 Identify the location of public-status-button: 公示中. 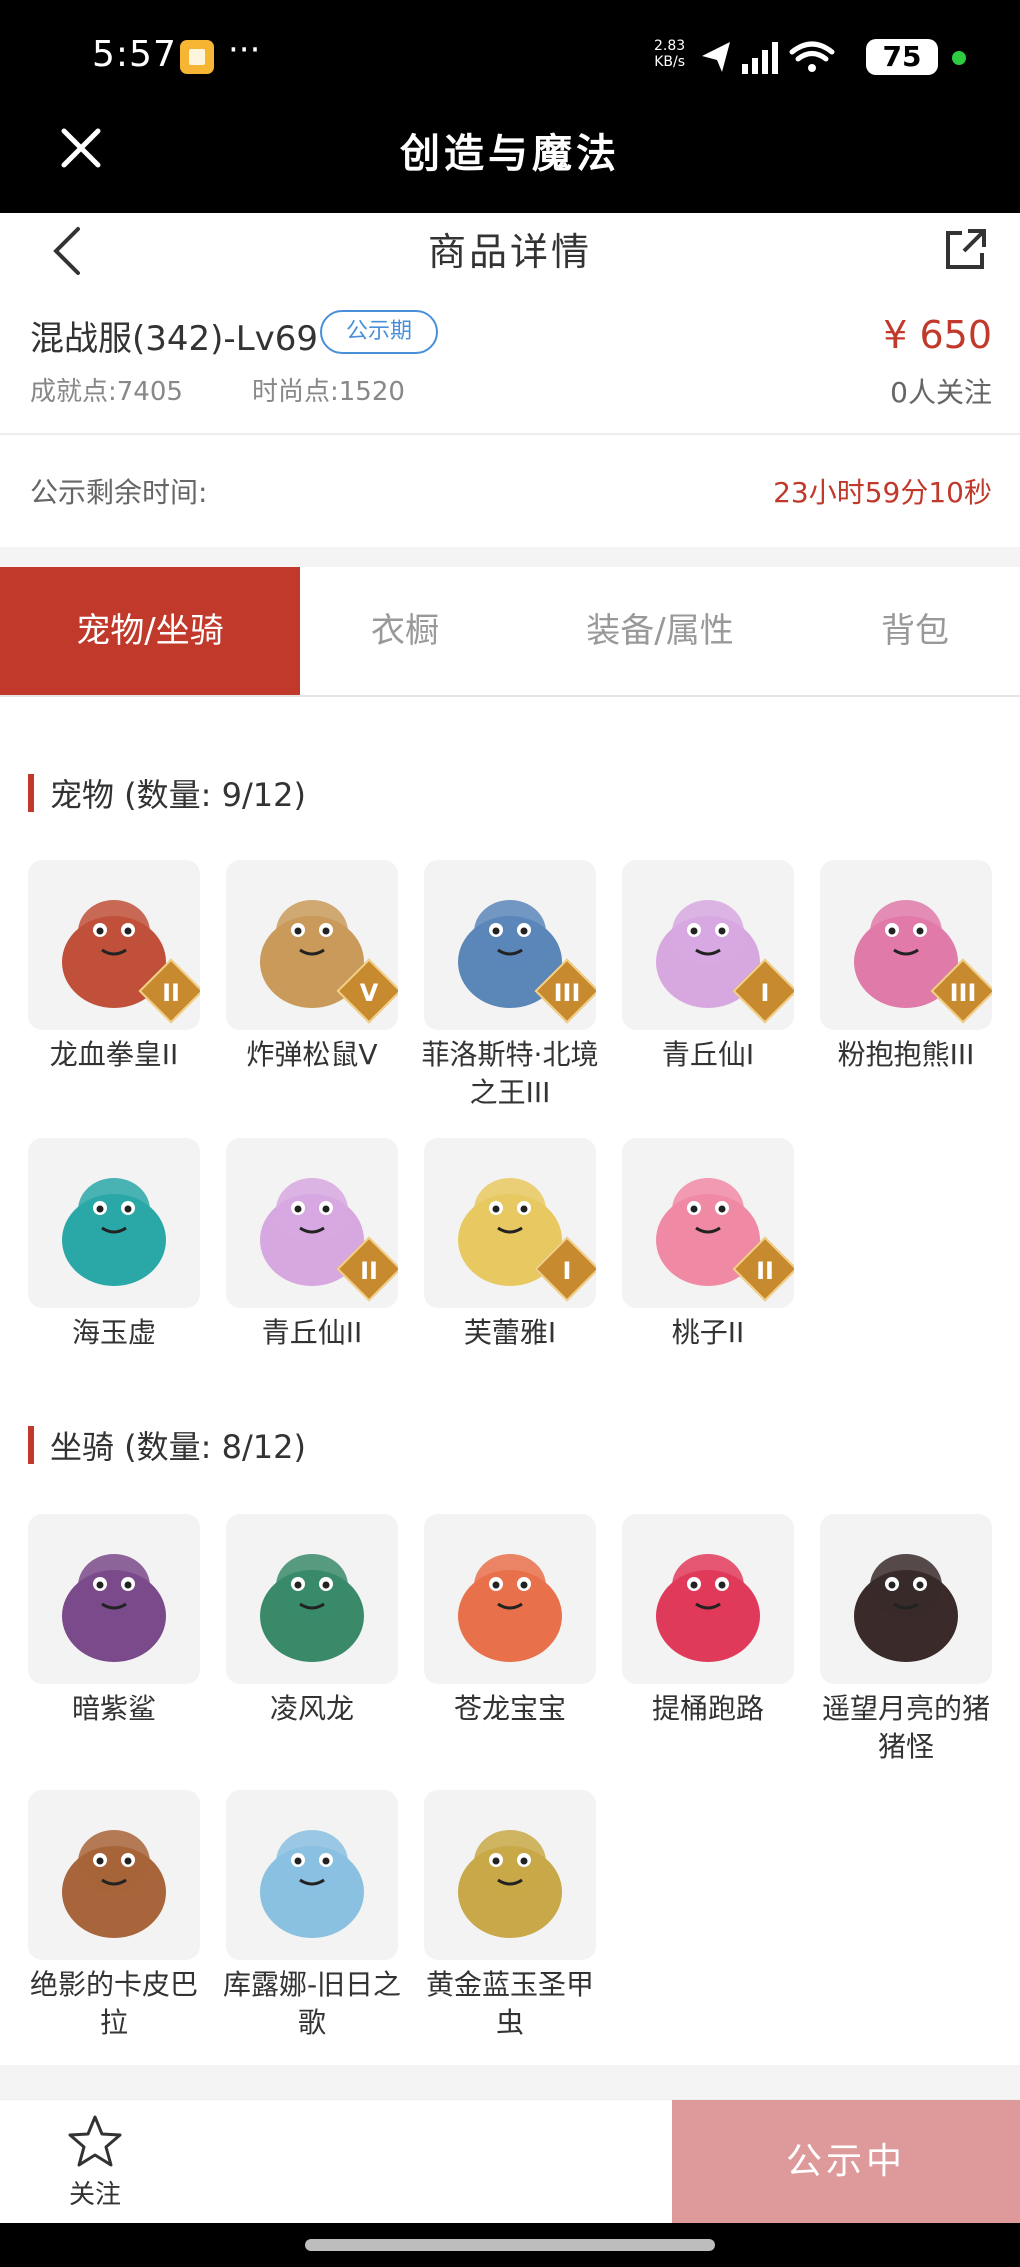
(846, 2162).